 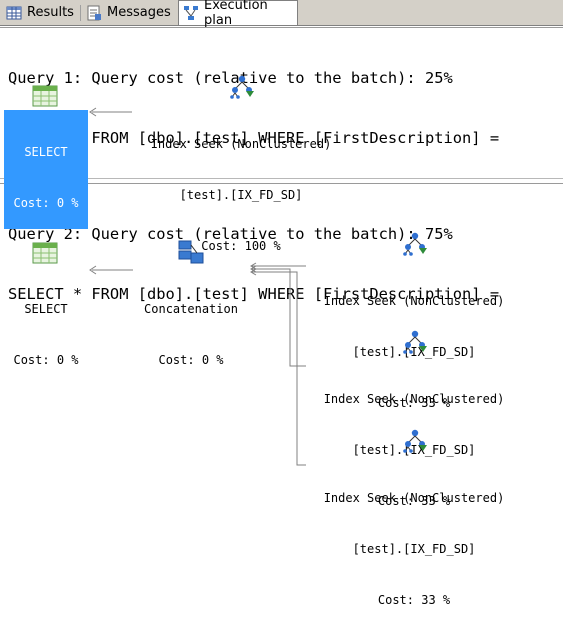 What do you see at coordinates (46, 326) in the screenshot?
I see `q2-select-node: SELECT Cost: 0 %` at bounding box center [46, 326].